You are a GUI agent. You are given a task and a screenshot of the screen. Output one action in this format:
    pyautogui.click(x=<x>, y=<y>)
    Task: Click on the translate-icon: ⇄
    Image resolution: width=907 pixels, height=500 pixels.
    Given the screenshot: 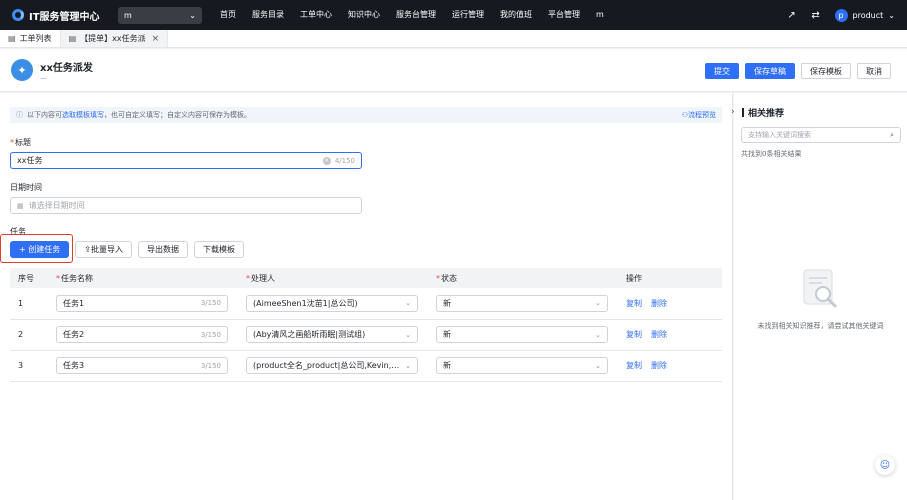 What is the action you would take?
    pyautogui.click(x=816, y=15)
    